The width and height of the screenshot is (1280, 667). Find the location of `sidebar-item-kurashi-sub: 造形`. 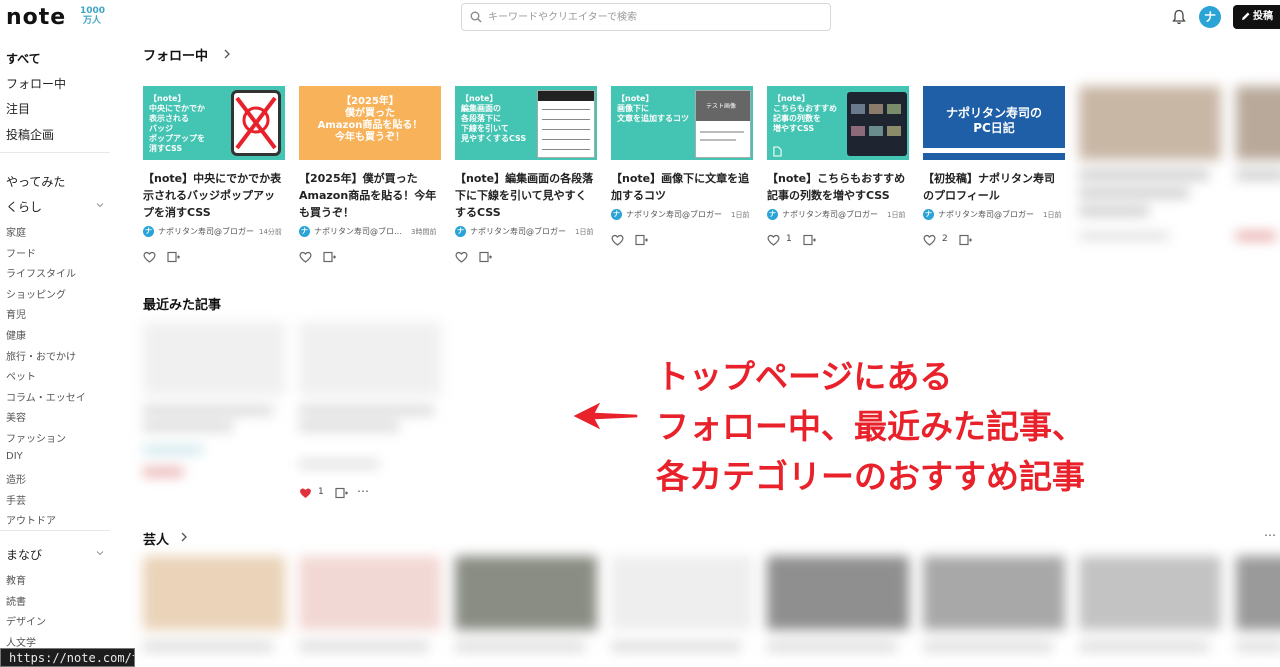

sidebar-item-kurashi-sub: 造形 is located at coordinates (16, 478).